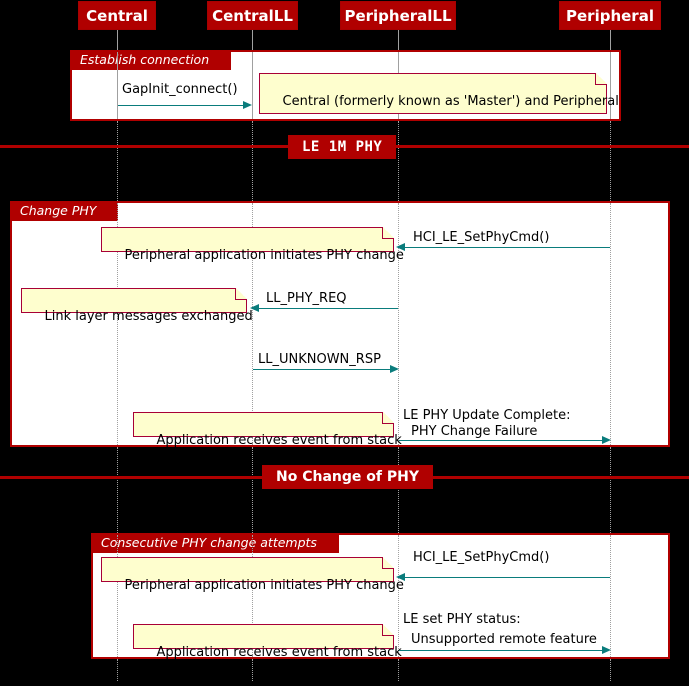 This screenshot has height=686, width=689. Describe the element at coordinates (64, 211) in the screenshot. I see `group-change-phy-label: Change PHY` at that location.